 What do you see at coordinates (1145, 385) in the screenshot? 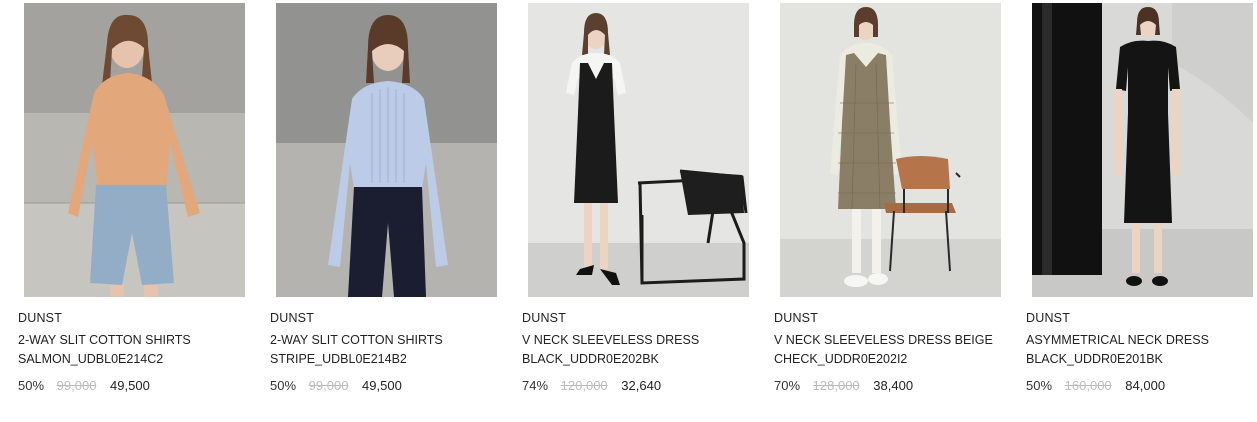
I see `sale-price: 84,000` at bounding box center [1145, 385].